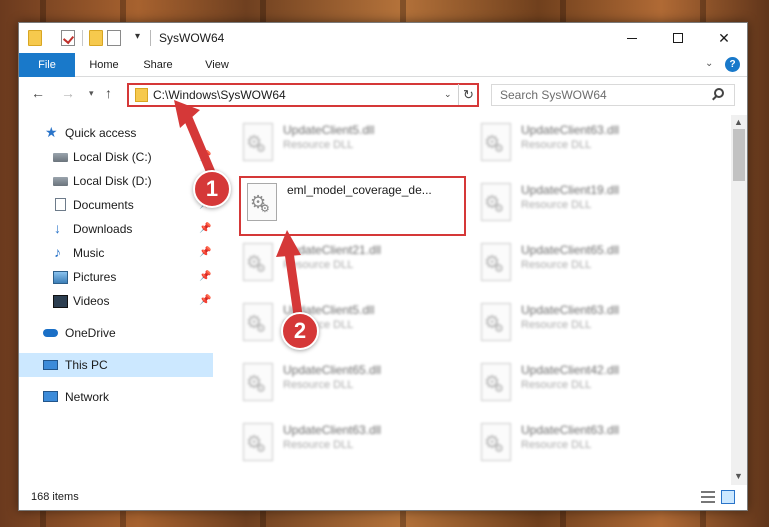  Describe the element at coordinates (116, 205) in the screenshot. I see `sidebar-item-documents: Documents 📌` at that location.